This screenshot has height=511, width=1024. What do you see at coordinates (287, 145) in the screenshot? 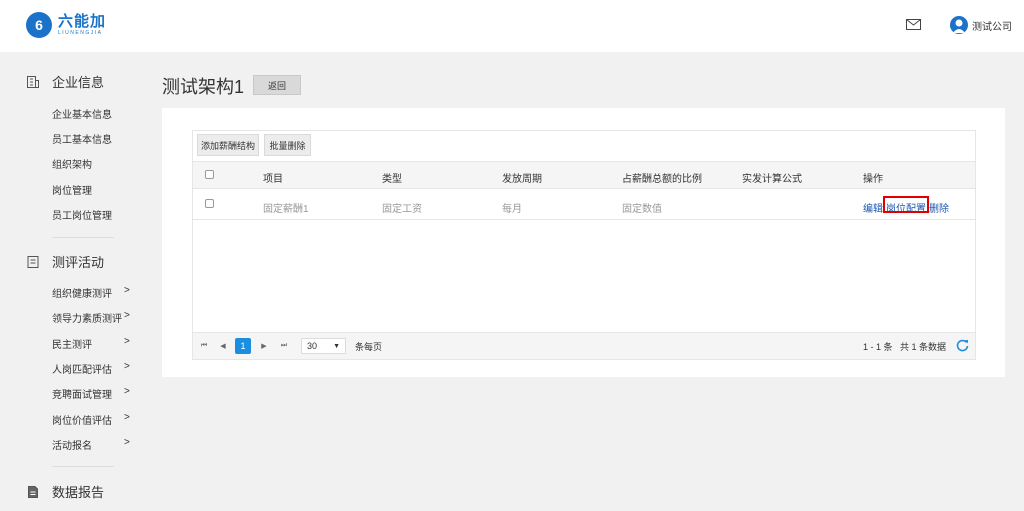
I see `batch-delete-button: 批量删除` at bounding box center [287, 145].